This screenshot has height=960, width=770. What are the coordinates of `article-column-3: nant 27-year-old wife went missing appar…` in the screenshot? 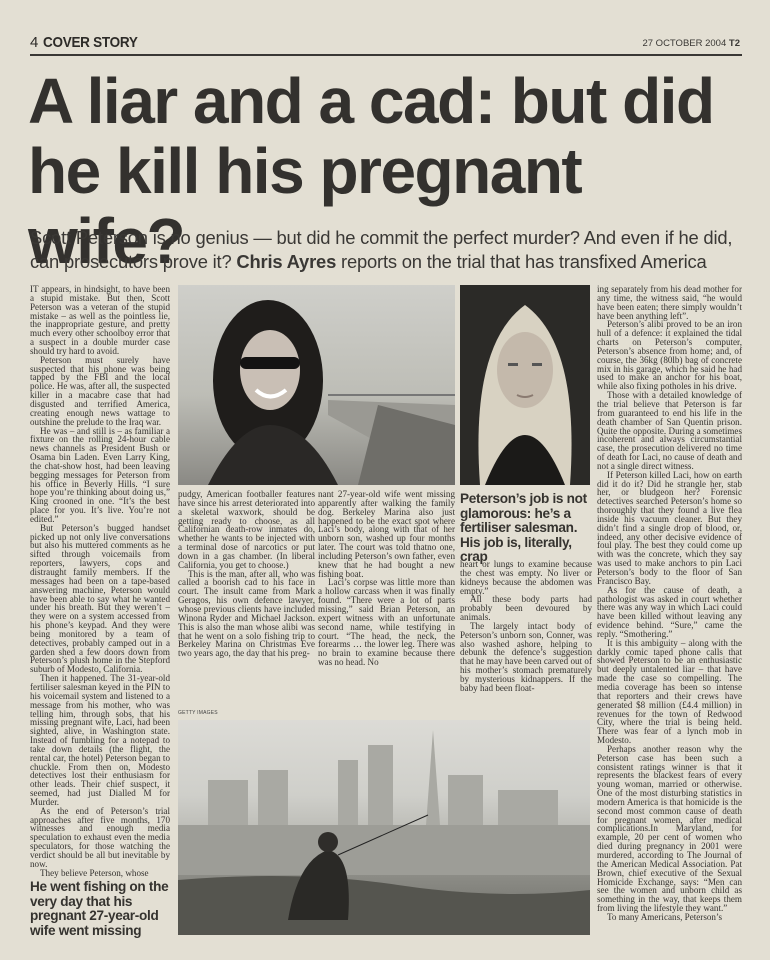 It's located at (386, 578).